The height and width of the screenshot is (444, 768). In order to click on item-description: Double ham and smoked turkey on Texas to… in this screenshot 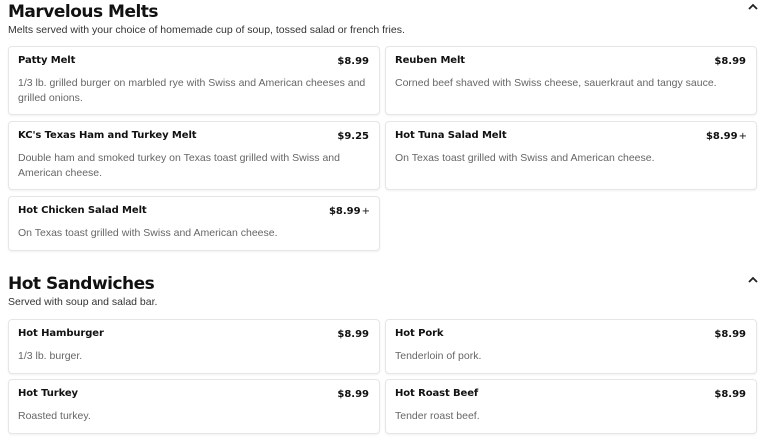, I will do `click(179, 165)`.